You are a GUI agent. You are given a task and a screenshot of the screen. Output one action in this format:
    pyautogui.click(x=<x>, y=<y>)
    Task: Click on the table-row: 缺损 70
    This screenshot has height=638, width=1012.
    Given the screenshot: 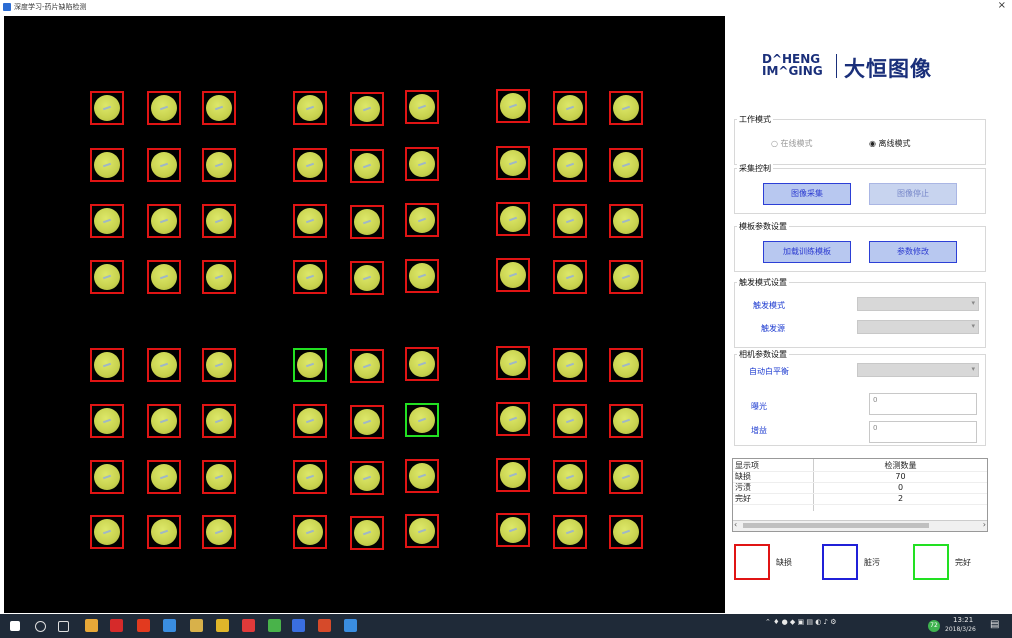 What is the action you would take?
    pyautogui.click(x=820, y=476)
    